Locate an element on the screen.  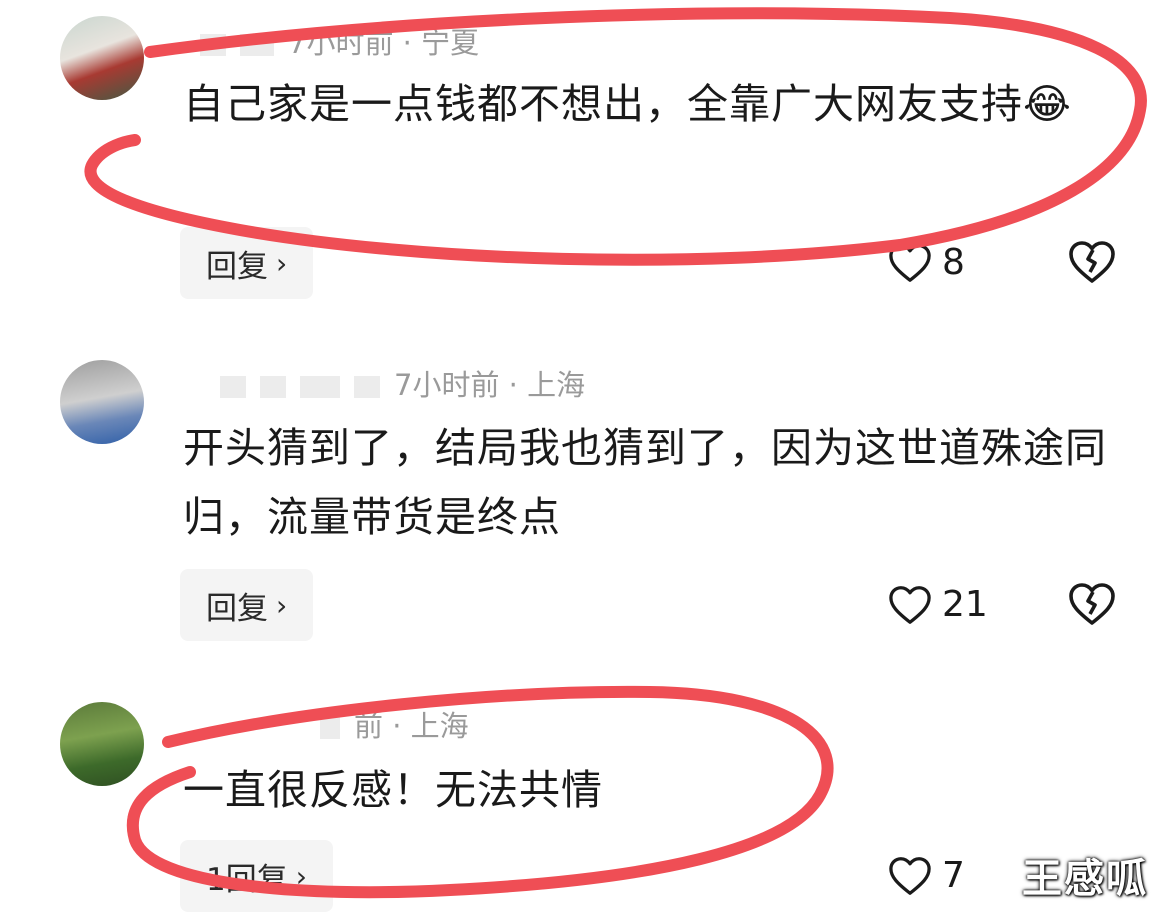
watermark: 王感呱 is located at coordinates (1085, 879).